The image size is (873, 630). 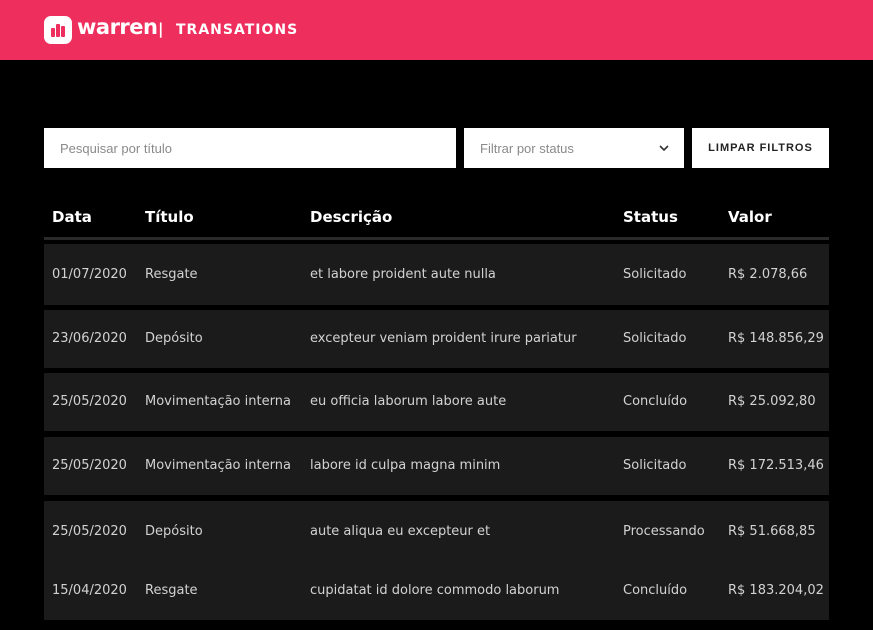 I want to click on cell-value: R$ 148.856,29, so click(x=776, y=338).